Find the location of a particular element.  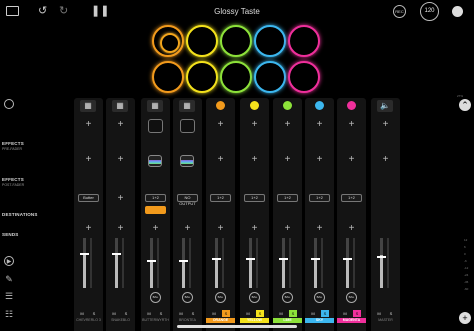

record-button: REC is located at coordinates (399, 11).